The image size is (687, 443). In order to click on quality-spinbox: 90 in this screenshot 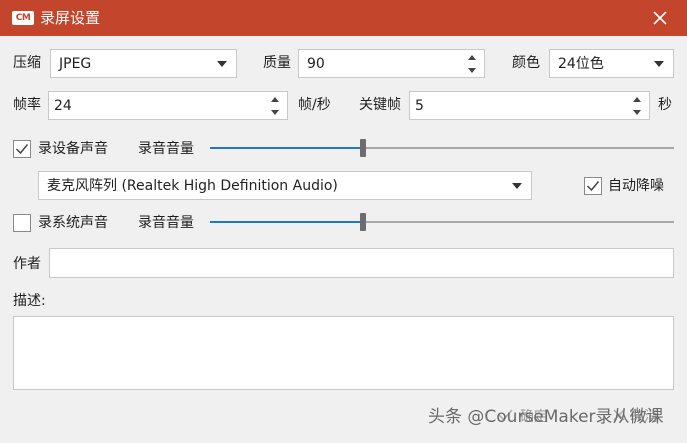, I will do `click(391, 63)`.